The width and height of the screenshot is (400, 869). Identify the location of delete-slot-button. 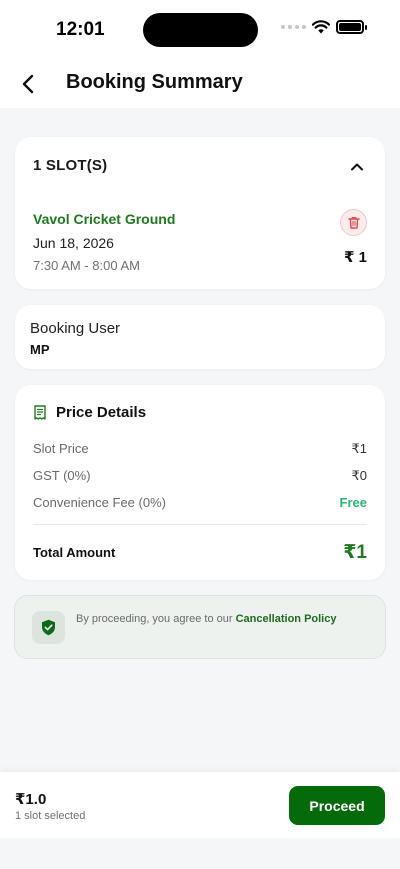
(353, 222).